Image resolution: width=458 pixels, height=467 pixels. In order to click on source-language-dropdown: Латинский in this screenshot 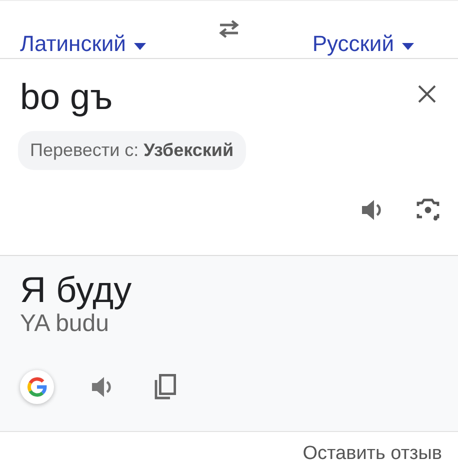, I will do `click(83, 43)`.